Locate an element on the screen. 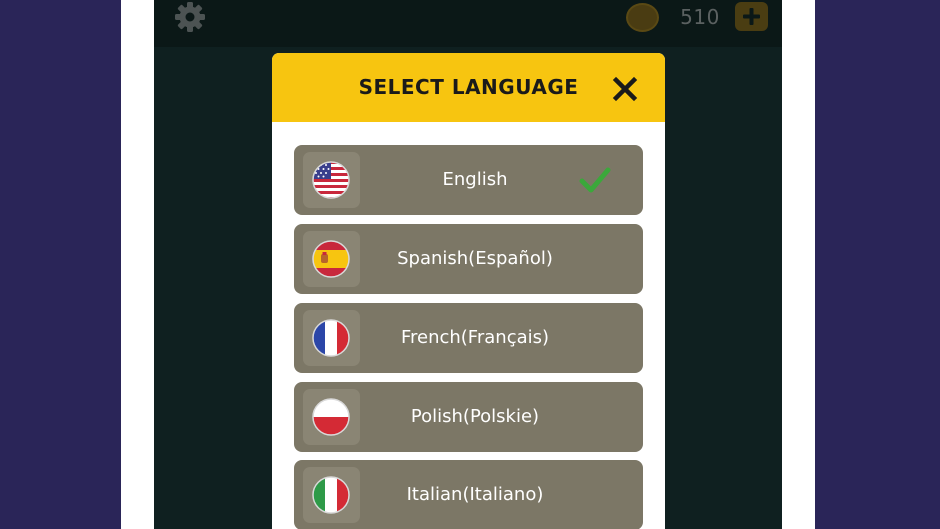 The width and height of the screenshot is (940, 529). language-label: Spanish(Español) is located at coordinates (475, 258).